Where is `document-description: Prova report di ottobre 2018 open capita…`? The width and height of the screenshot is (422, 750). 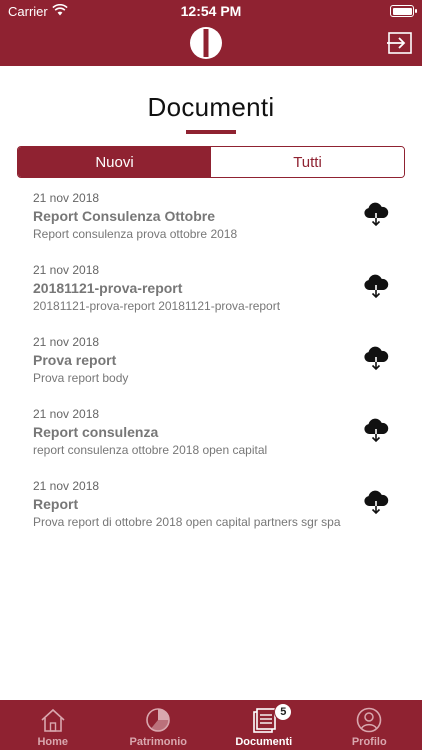 document-description: Prova report di ottobre 2018 open capita… is located at coordinates (187, 522).